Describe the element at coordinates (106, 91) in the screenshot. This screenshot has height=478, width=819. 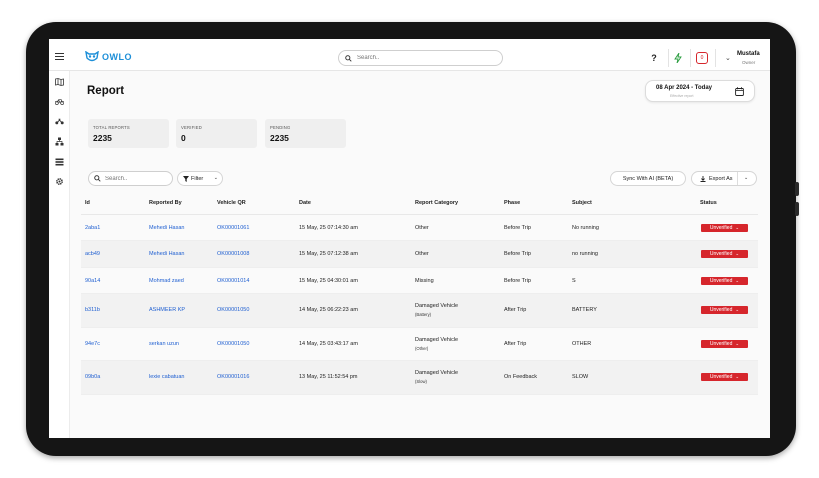
I see `page-title: Report` at that location.